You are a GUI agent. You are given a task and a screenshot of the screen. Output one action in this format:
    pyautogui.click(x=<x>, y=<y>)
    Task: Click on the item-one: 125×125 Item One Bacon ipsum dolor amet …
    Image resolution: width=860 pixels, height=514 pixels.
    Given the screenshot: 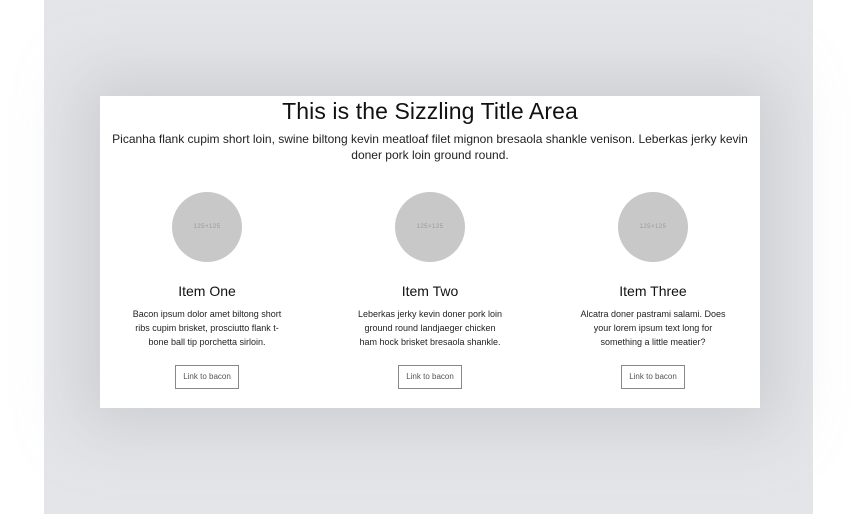 What is the action you would take?
    pyautogui.click(x=207, y=290)
    